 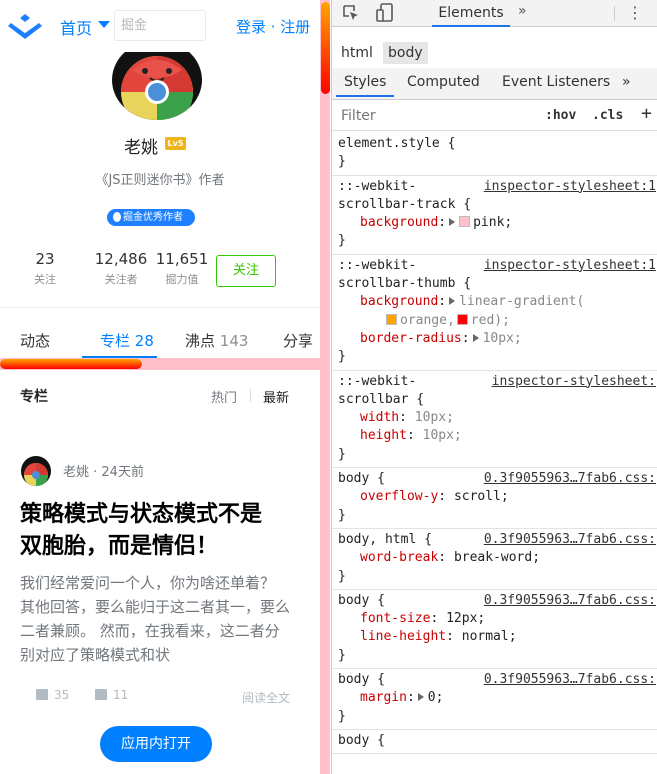 I want to click on css-property: border-radius: 10px;, so click(x=495, y=339).